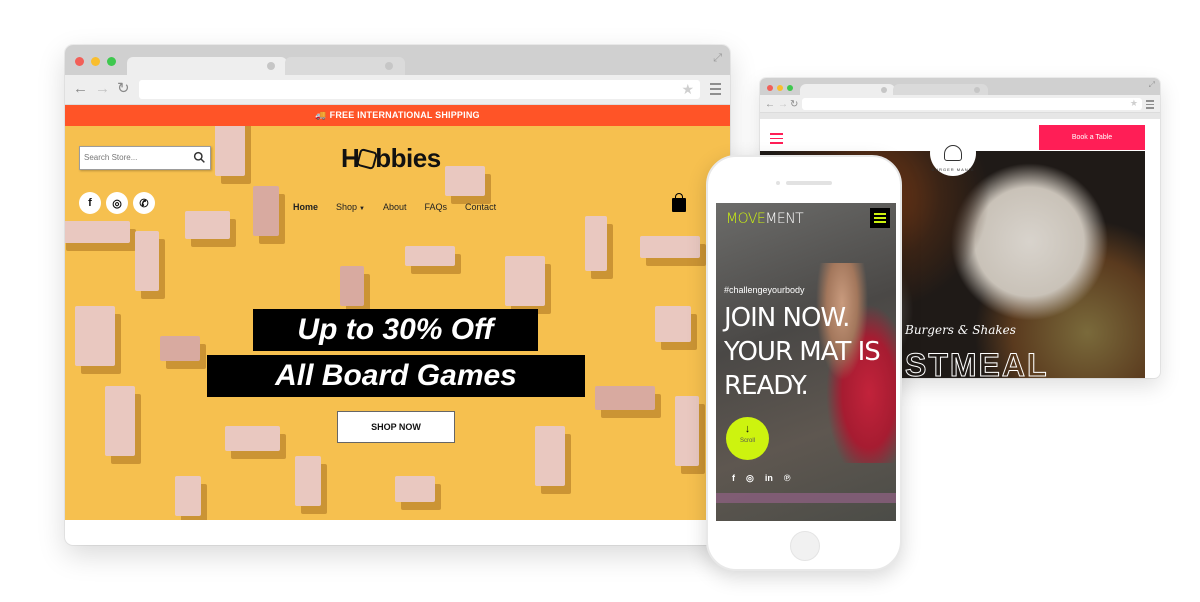 This screenshot has width=1200, height=602. I want to click on phone-speaker, so click(809, 183).